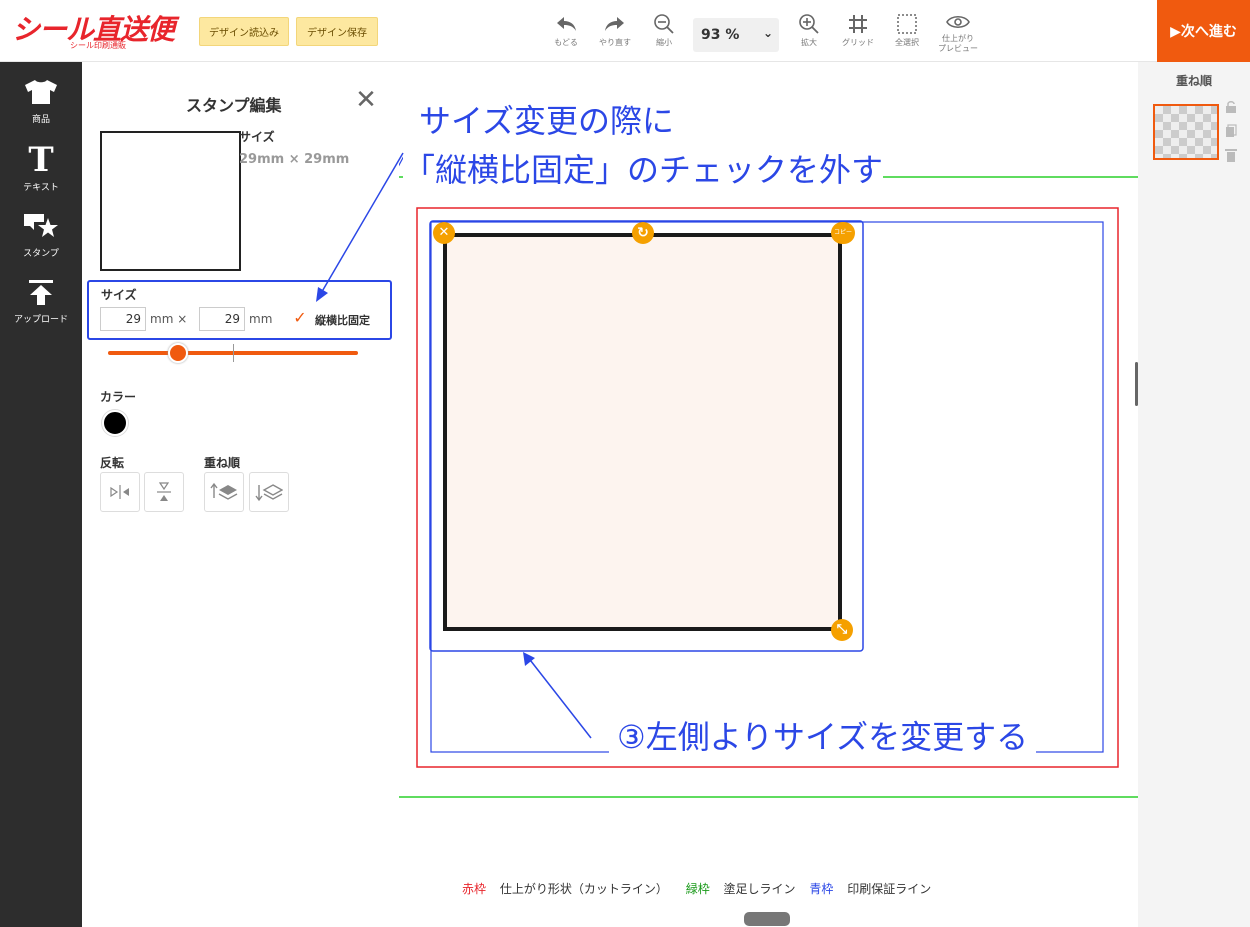 The height and width of the screenshot is (927, 1250). I want to click on select-all-button: 全選択, so click(907, 34).